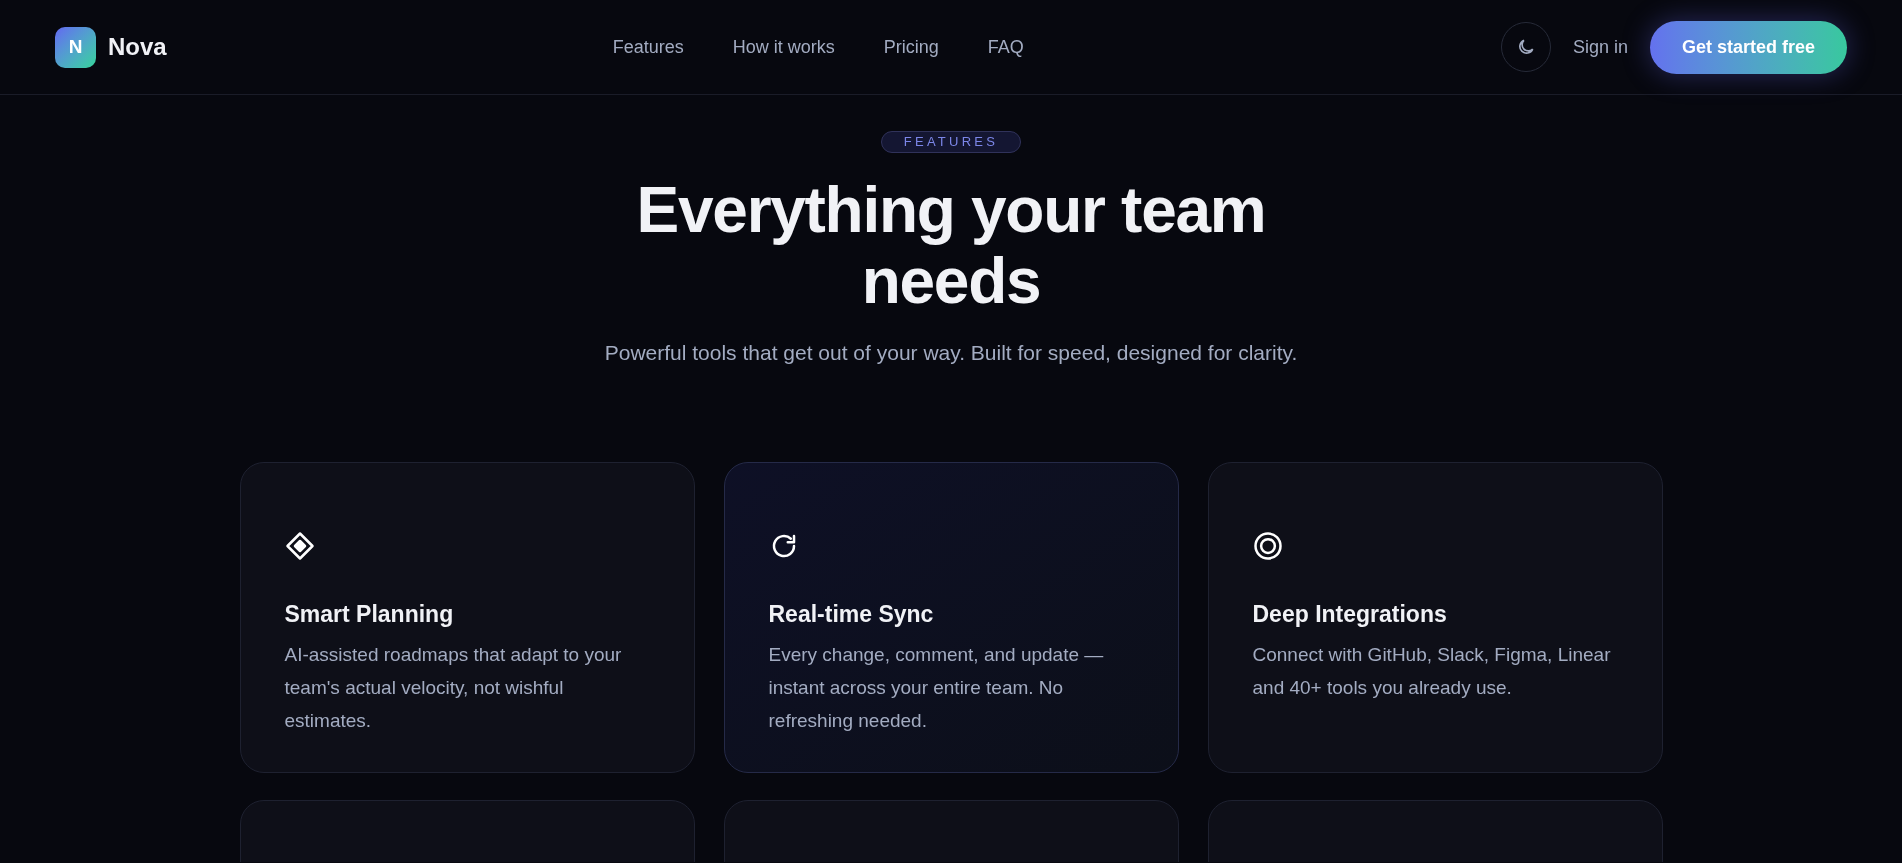 The image size is (1902, 863). Describe the element at coordinates (951, 245) in the screenshot. I see `section-heading: Everything your team needs` at that location.